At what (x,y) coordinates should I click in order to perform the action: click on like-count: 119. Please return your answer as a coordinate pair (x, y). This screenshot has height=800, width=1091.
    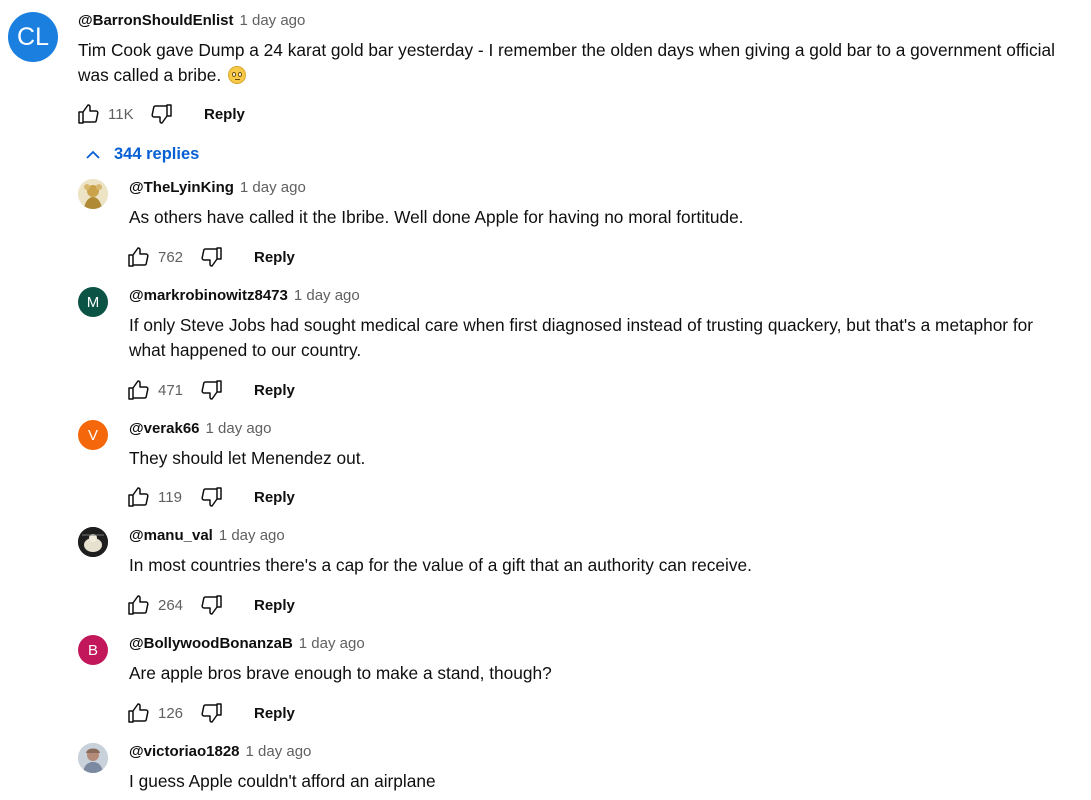
    Looking at the image, I should click on (170, 497).